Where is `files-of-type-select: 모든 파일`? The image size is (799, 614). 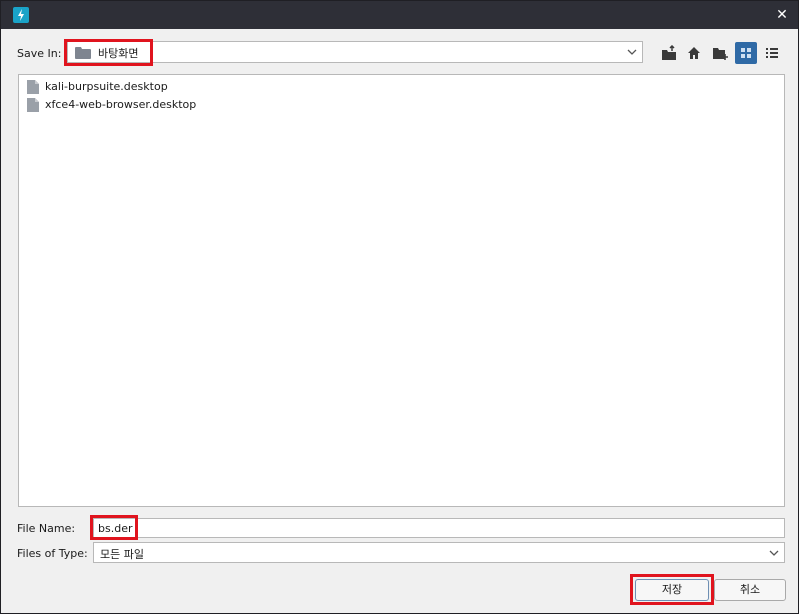 files-of-type-select: 모든 파일 is located at coordinates (439, 552).